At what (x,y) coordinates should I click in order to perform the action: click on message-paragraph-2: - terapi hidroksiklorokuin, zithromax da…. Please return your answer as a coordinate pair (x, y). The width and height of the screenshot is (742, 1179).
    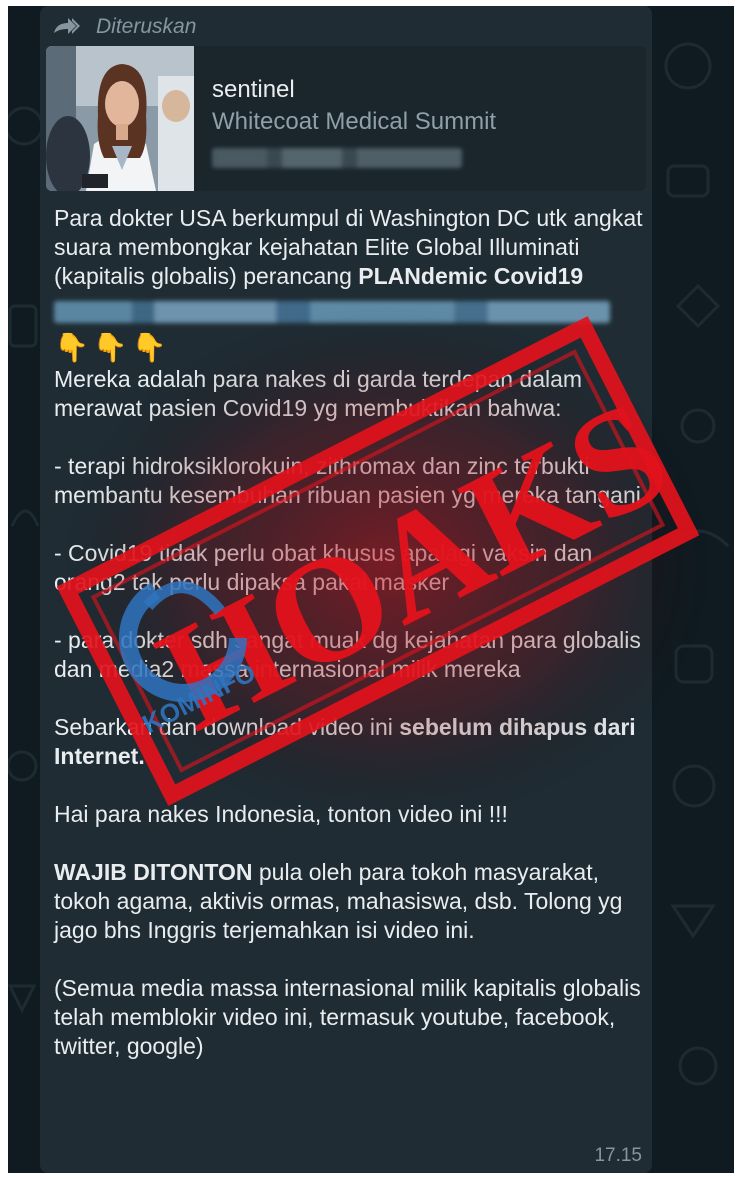
    Looking at the image, I should click on (347, 480).